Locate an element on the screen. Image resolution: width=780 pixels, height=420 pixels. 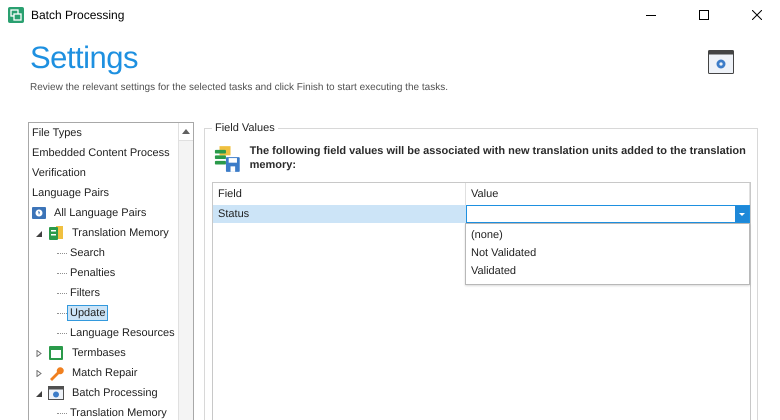
window-title: Batch Processing is located at coordinates (78, 15).